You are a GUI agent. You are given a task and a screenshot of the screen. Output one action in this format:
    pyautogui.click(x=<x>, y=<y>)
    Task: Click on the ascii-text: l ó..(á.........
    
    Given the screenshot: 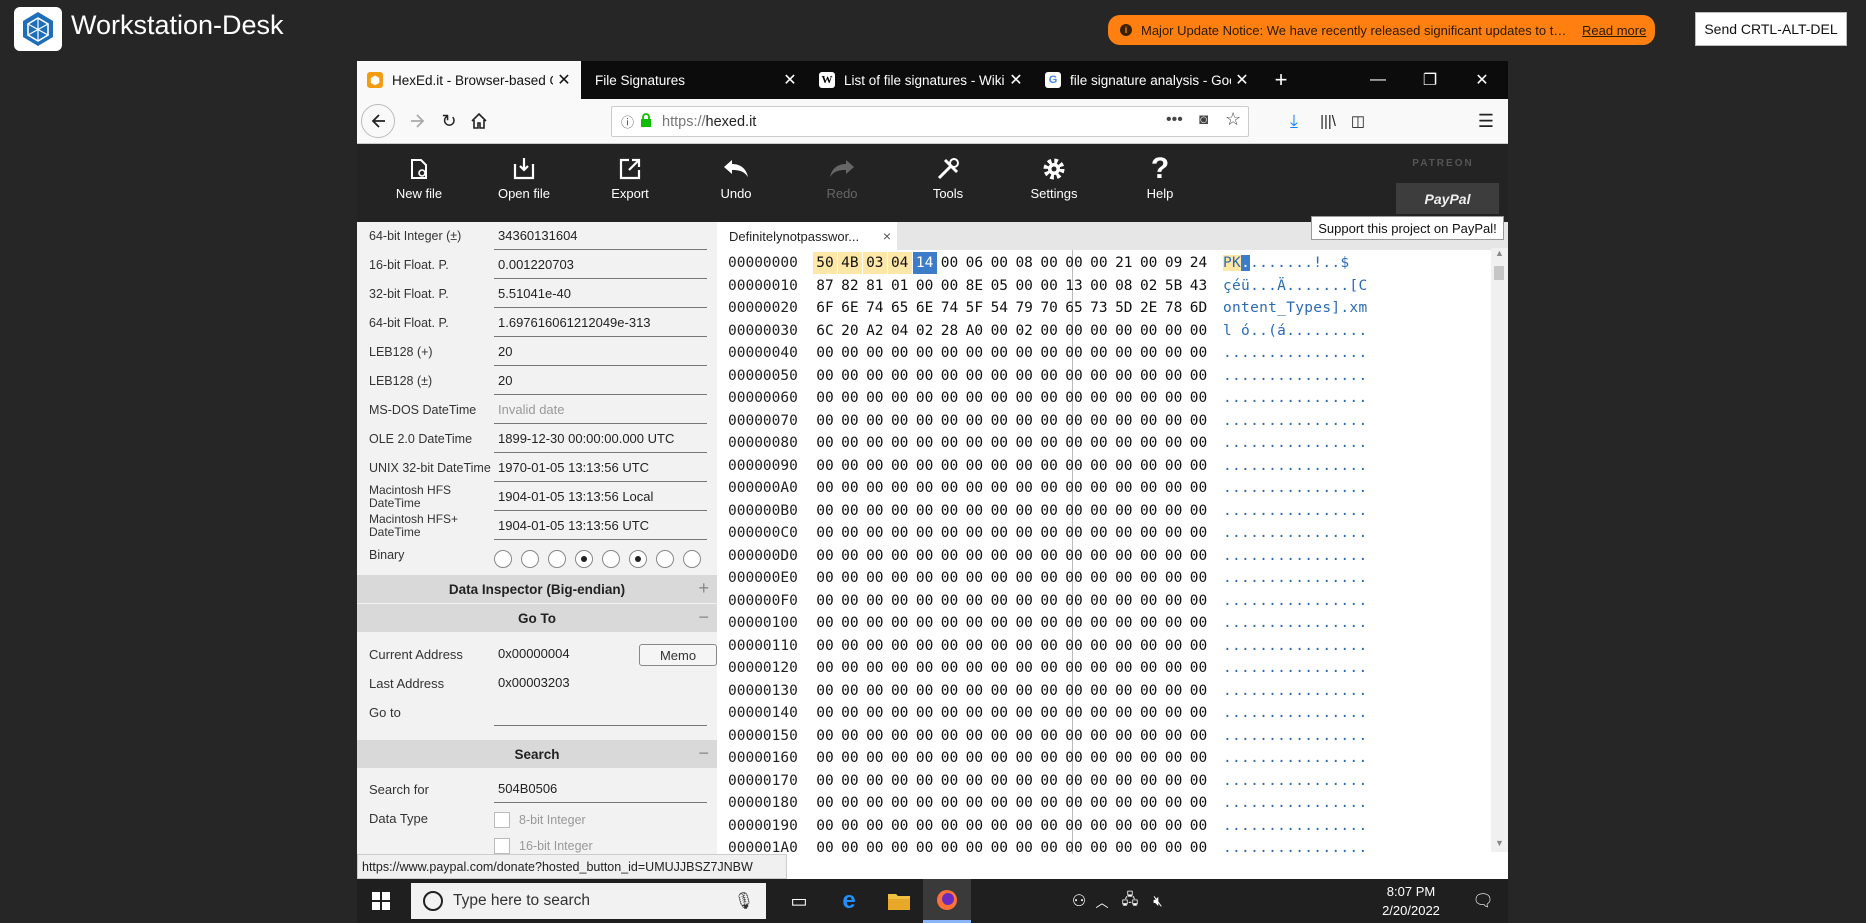 What is the action you would take?
    pyautogui.click(x=1295, y=331)
    